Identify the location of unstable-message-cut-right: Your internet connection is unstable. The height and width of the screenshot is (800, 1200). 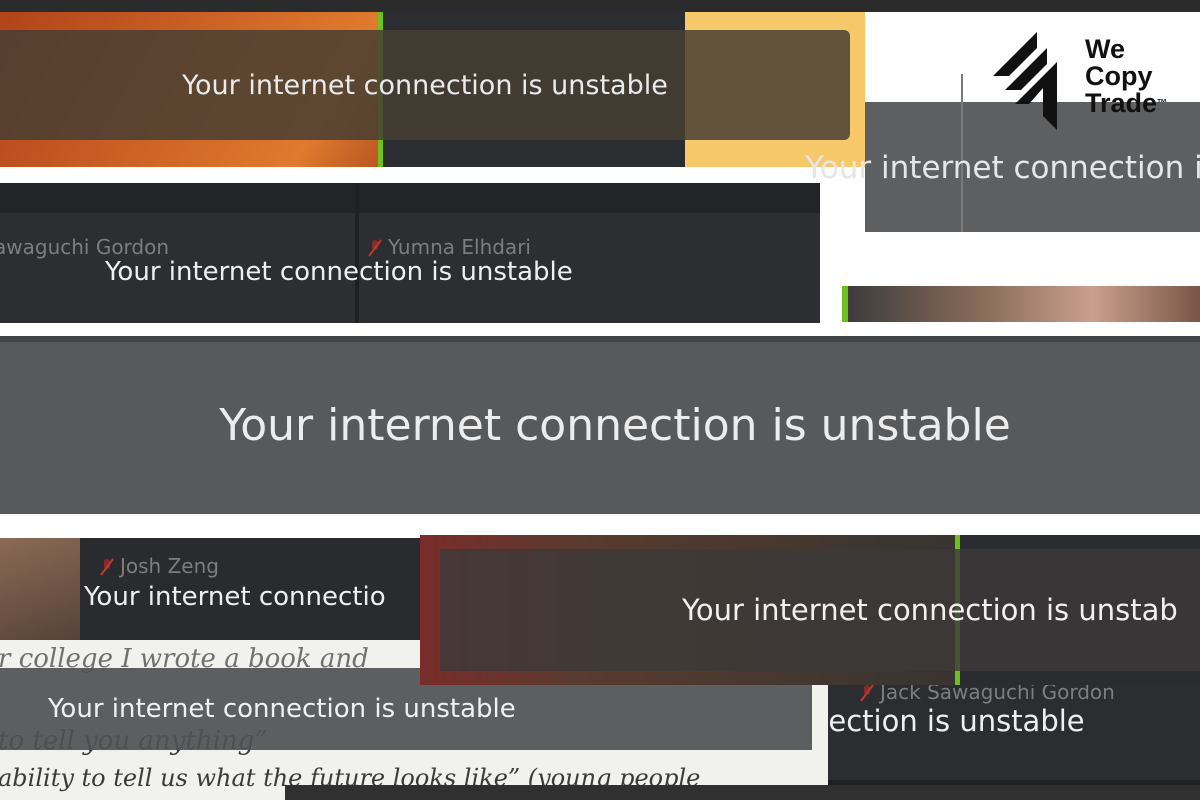
(1002, 168).